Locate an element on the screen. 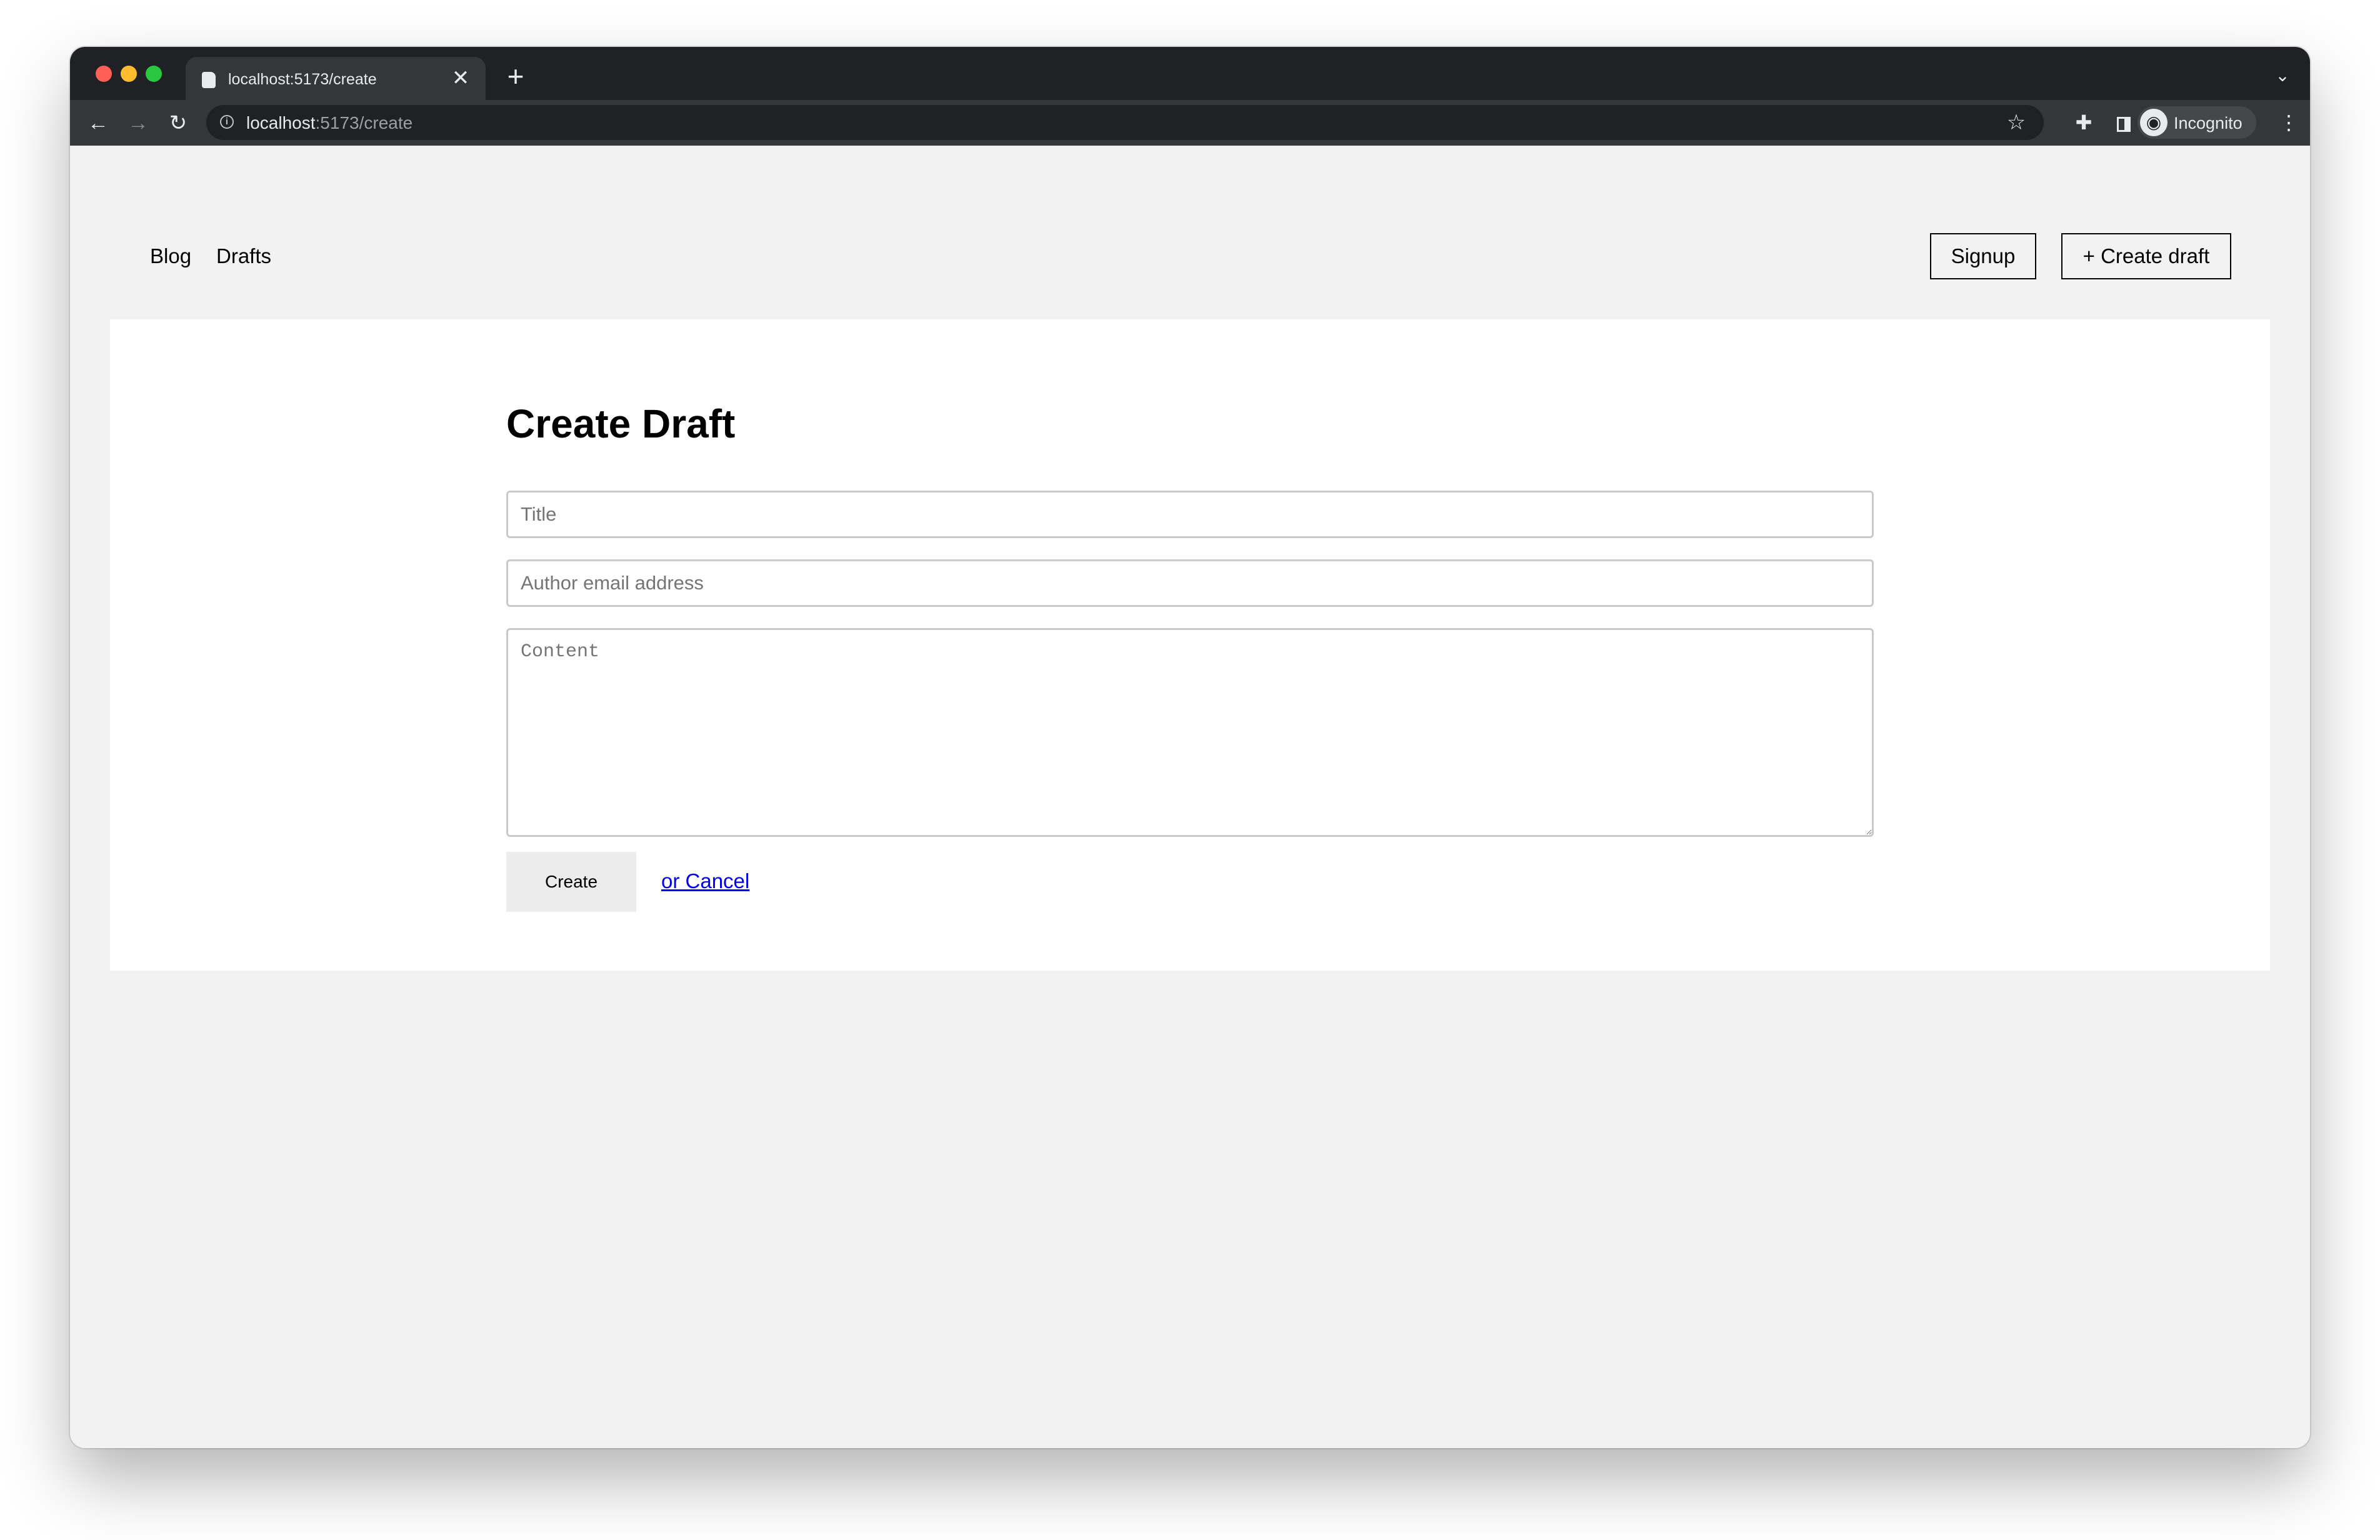  minimize-window-button is located at coordinates (129, 74).